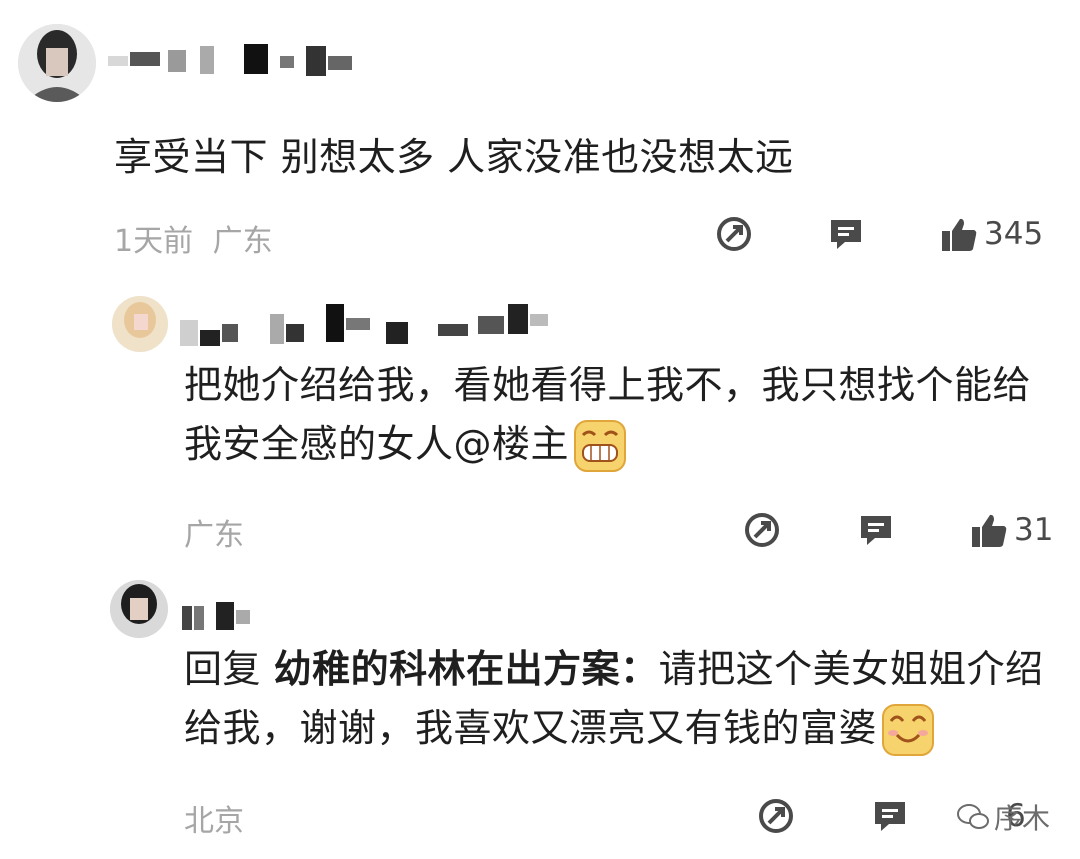 The image size is (1080, 859). I want to click on comment-location: 北京, so click(214, 821).